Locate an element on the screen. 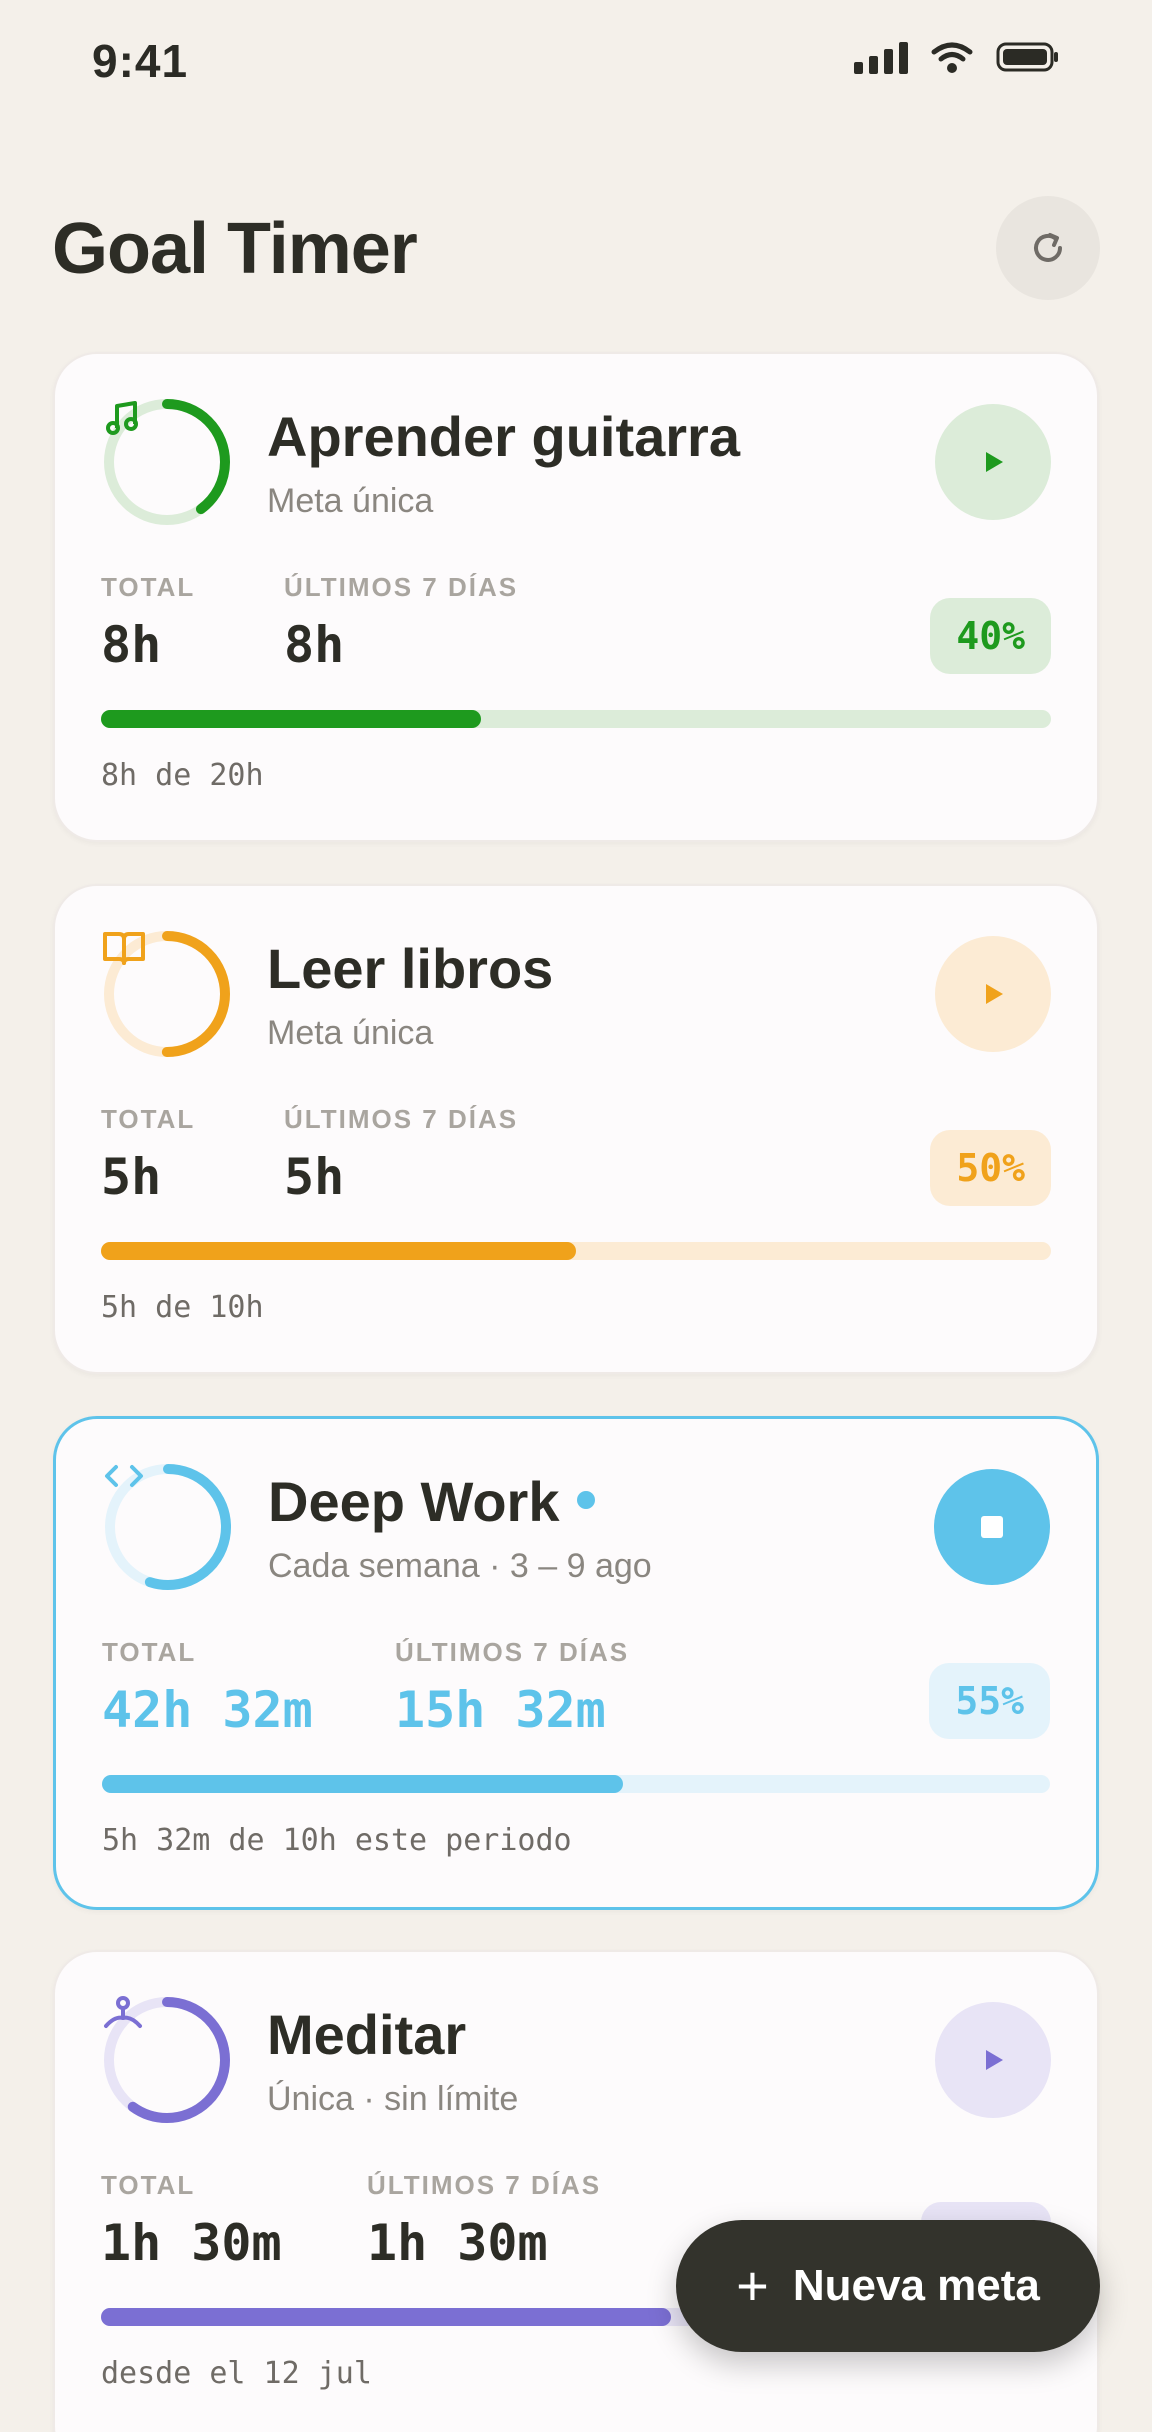  new-goal-button: + Nueva meta is located at coordinates (888, 2286).